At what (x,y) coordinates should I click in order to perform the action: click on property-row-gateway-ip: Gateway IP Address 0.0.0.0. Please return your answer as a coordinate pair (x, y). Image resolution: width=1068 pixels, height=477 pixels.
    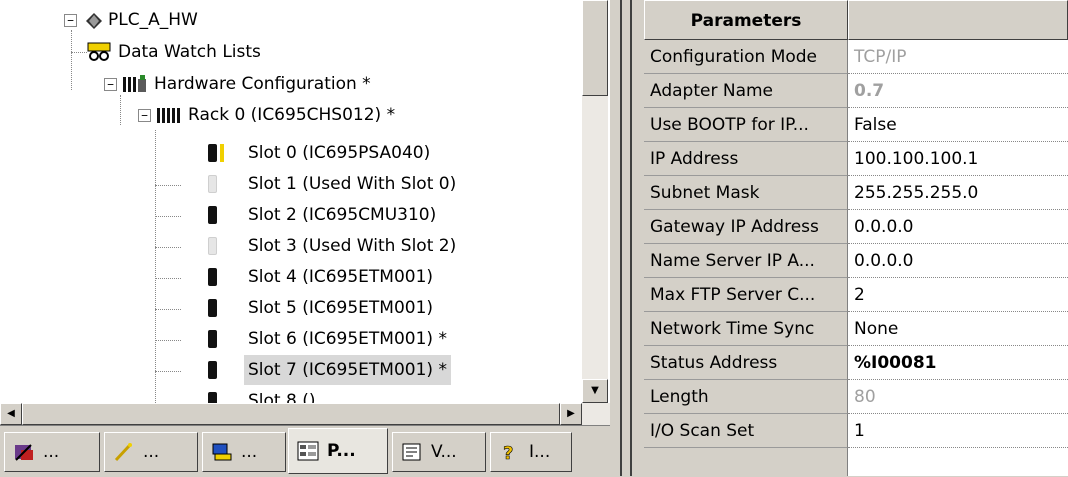
    Looking at the image, I should click on (856, 227).